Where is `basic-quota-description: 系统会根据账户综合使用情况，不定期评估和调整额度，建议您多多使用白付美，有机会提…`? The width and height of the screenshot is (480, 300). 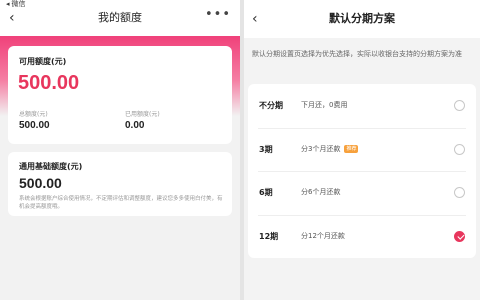 basic-quota-description: 系统会根据账户综合使用情况，不定期评估和调整额度，建议您多多使用白付美，有机会提… is located at coordinates (121, 203).